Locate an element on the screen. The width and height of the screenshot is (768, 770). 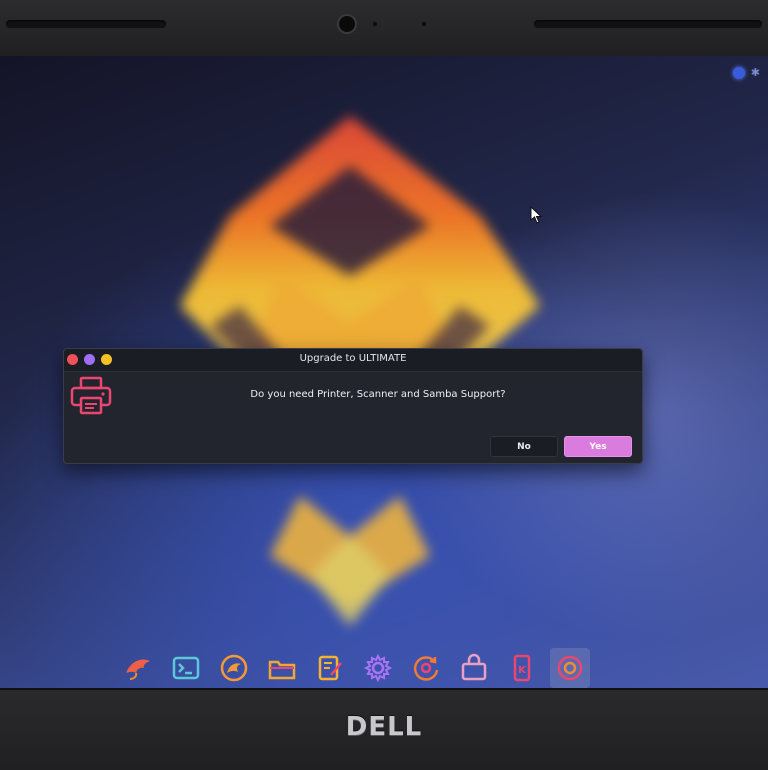
dock-item-browser is located at coordinates (234, 668).